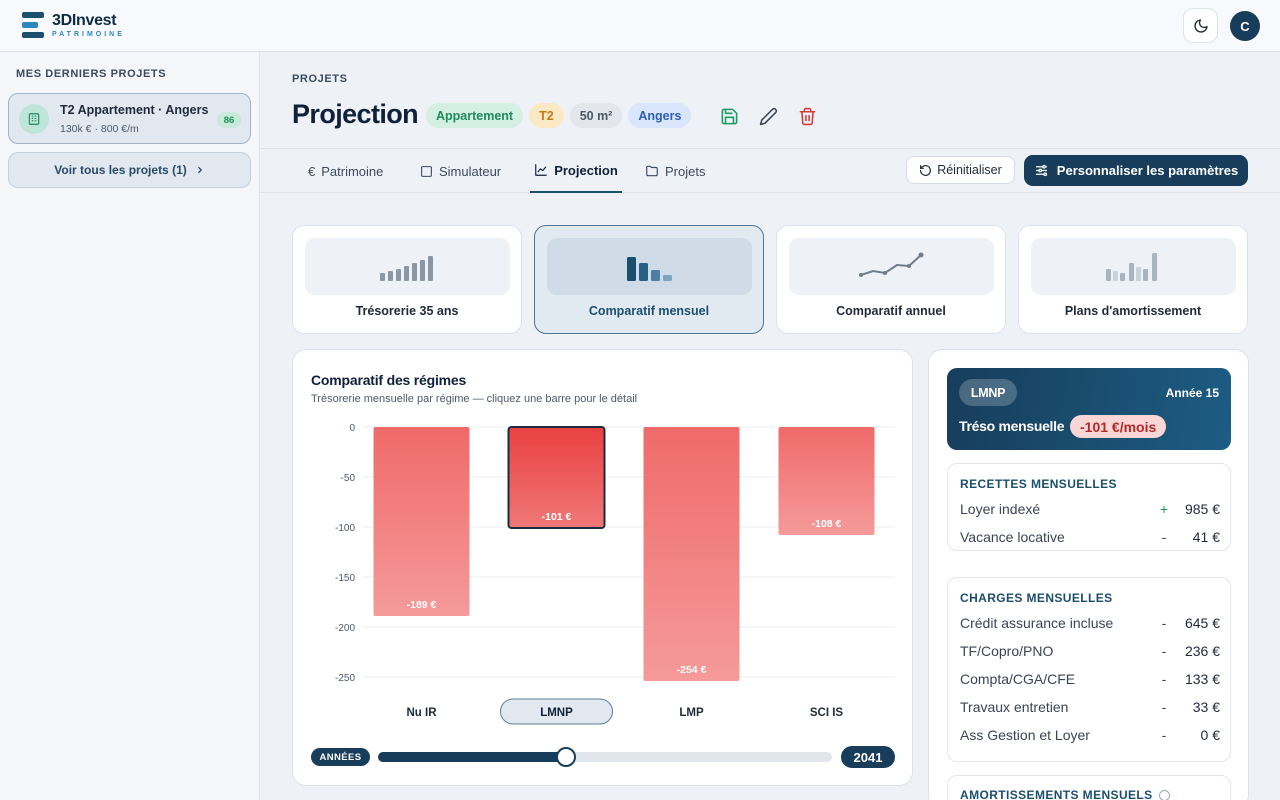 The height and width of the screenshot is (800, 1280). I want to click on y-tick-label: -200, so click(345, 628).